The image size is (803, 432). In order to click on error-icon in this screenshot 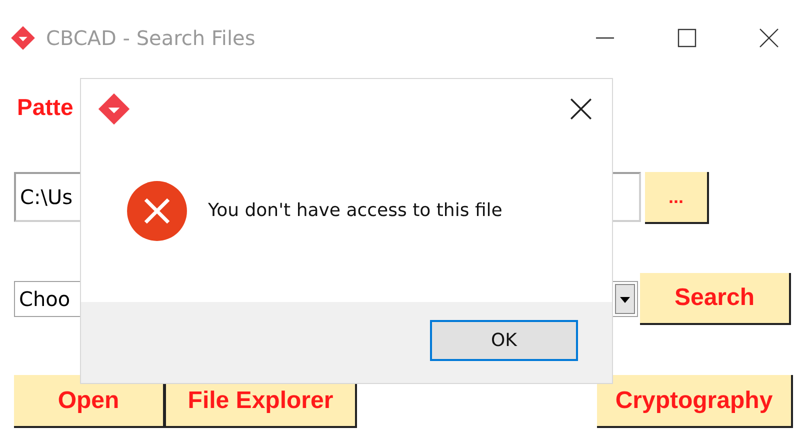, I will do `click(157, 211)`.